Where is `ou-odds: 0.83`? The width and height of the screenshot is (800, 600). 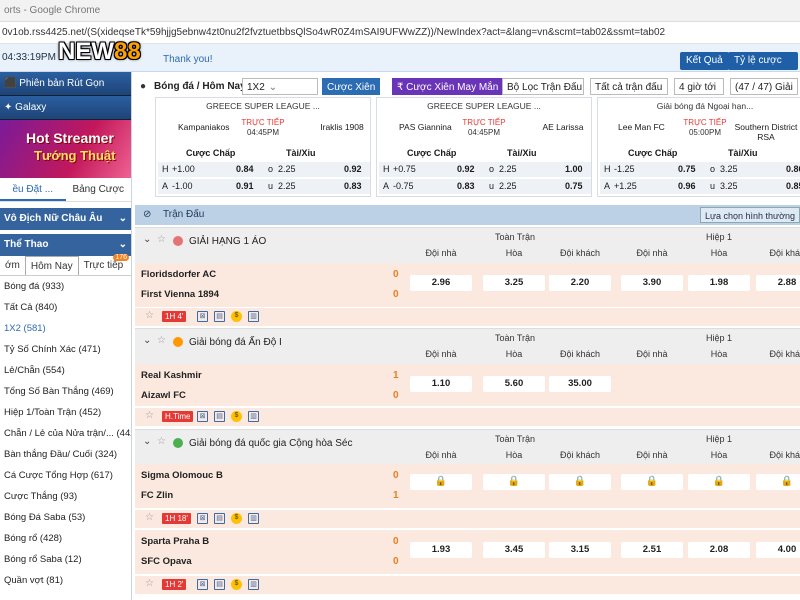
ou-odds: 0.83 is located at coordinates (353, 186).